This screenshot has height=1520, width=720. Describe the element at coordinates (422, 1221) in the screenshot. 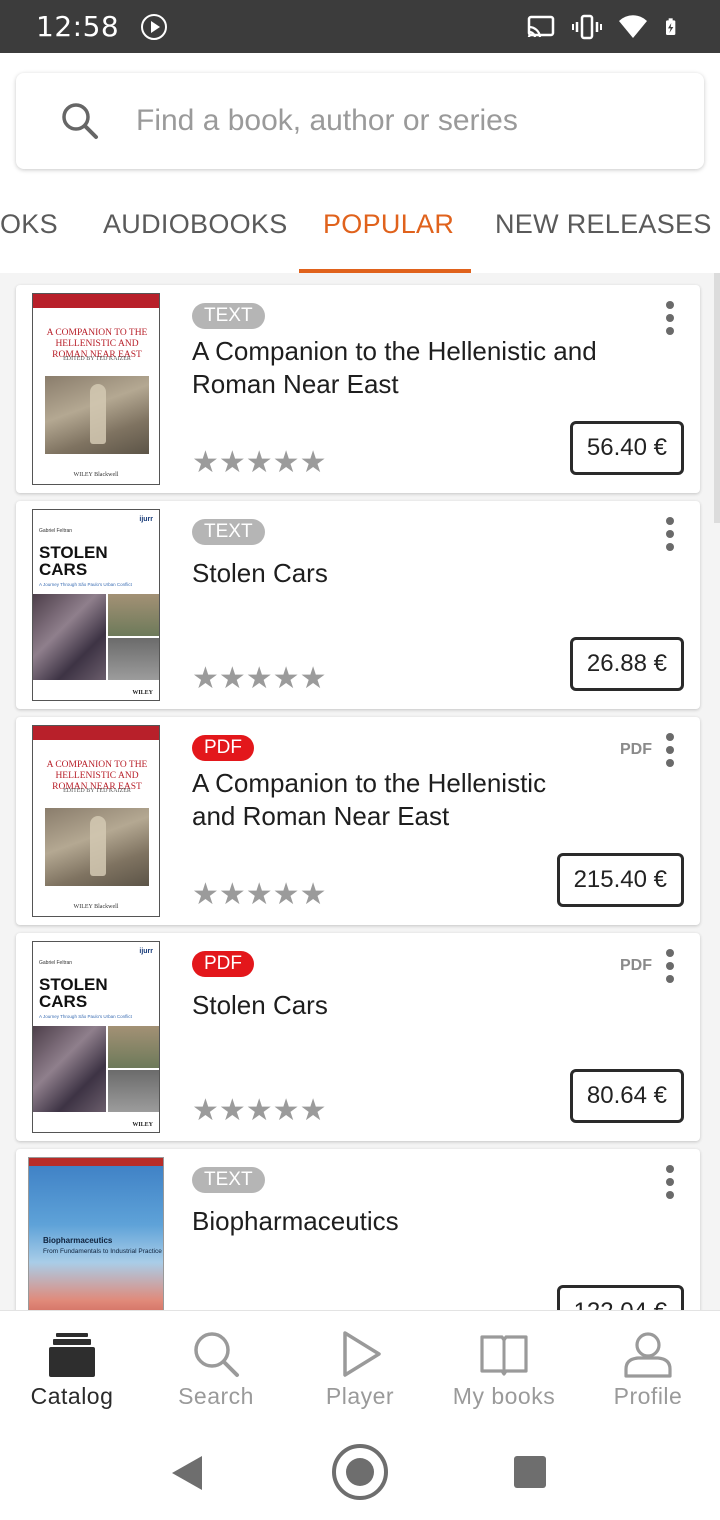

I see `book-title: Biopharmaceutics` at that location.